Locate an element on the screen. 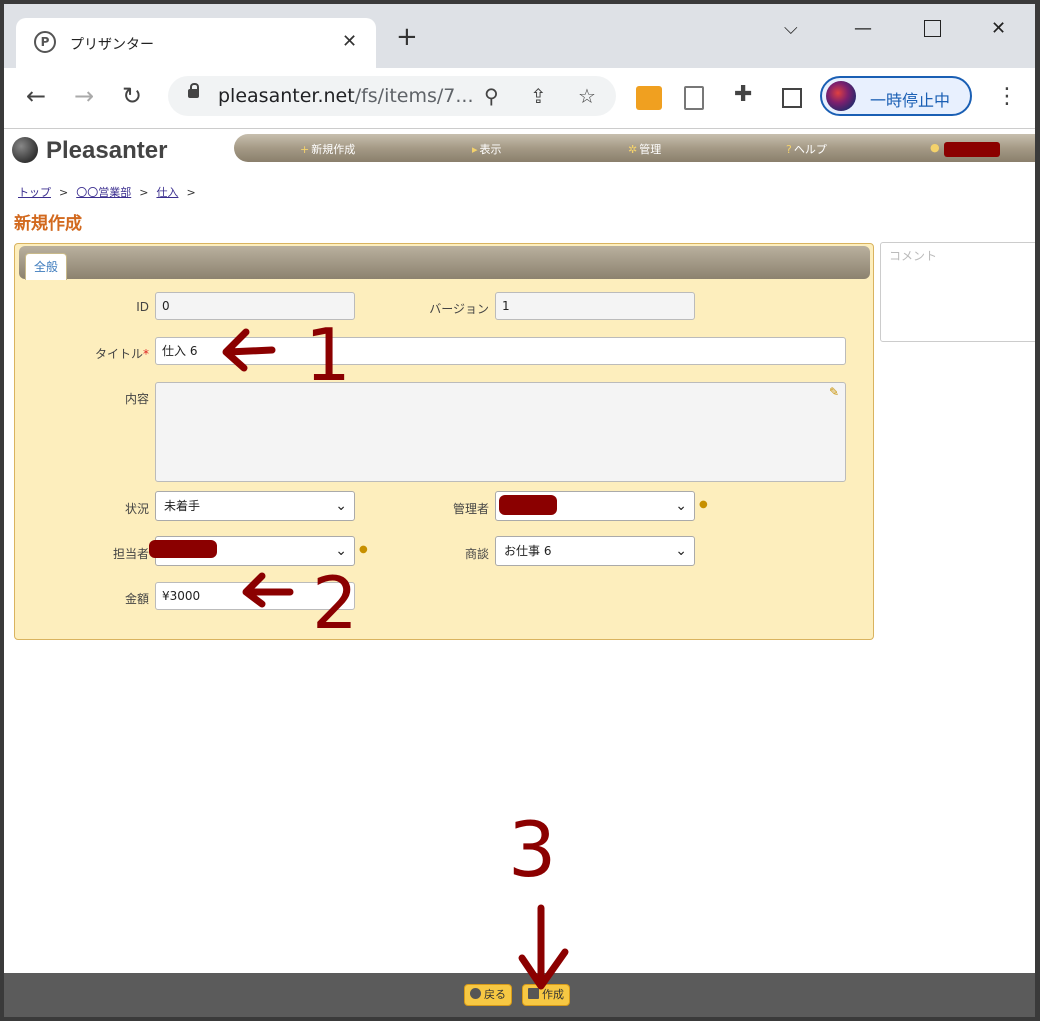 The height and width of the screenshot is (1021, 1040). deal-label: 商談 is located at coordinates (476, 554).